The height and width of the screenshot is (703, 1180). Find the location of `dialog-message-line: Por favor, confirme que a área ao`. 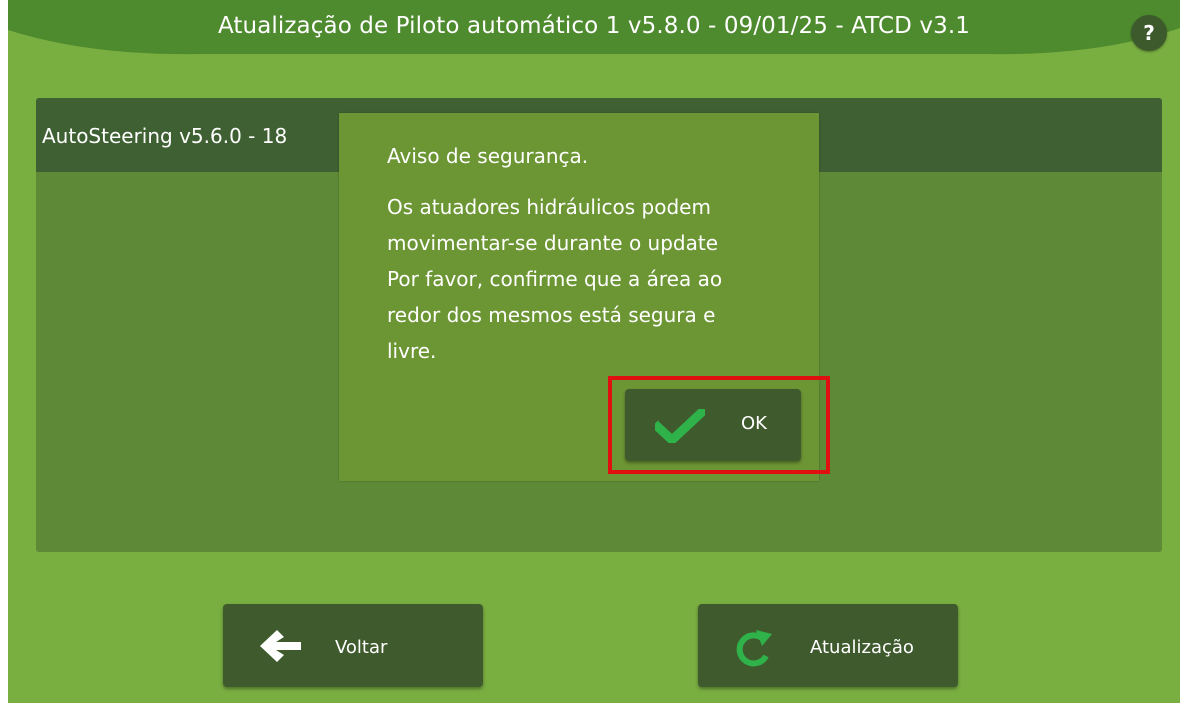

dialog-message-line: Por favor, confirme que a área ao is located at coordinates (555, 279).